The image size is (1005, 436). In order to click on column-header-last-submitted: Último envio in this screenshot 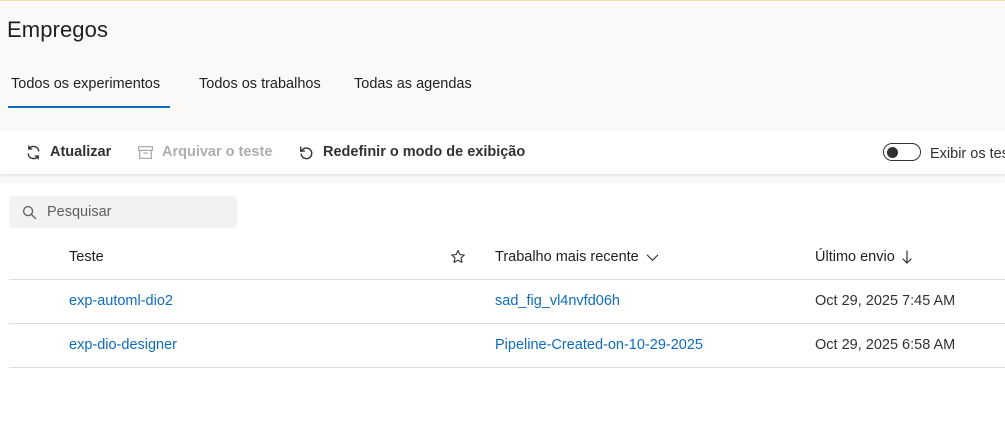, I will do `click(864, 257)`.